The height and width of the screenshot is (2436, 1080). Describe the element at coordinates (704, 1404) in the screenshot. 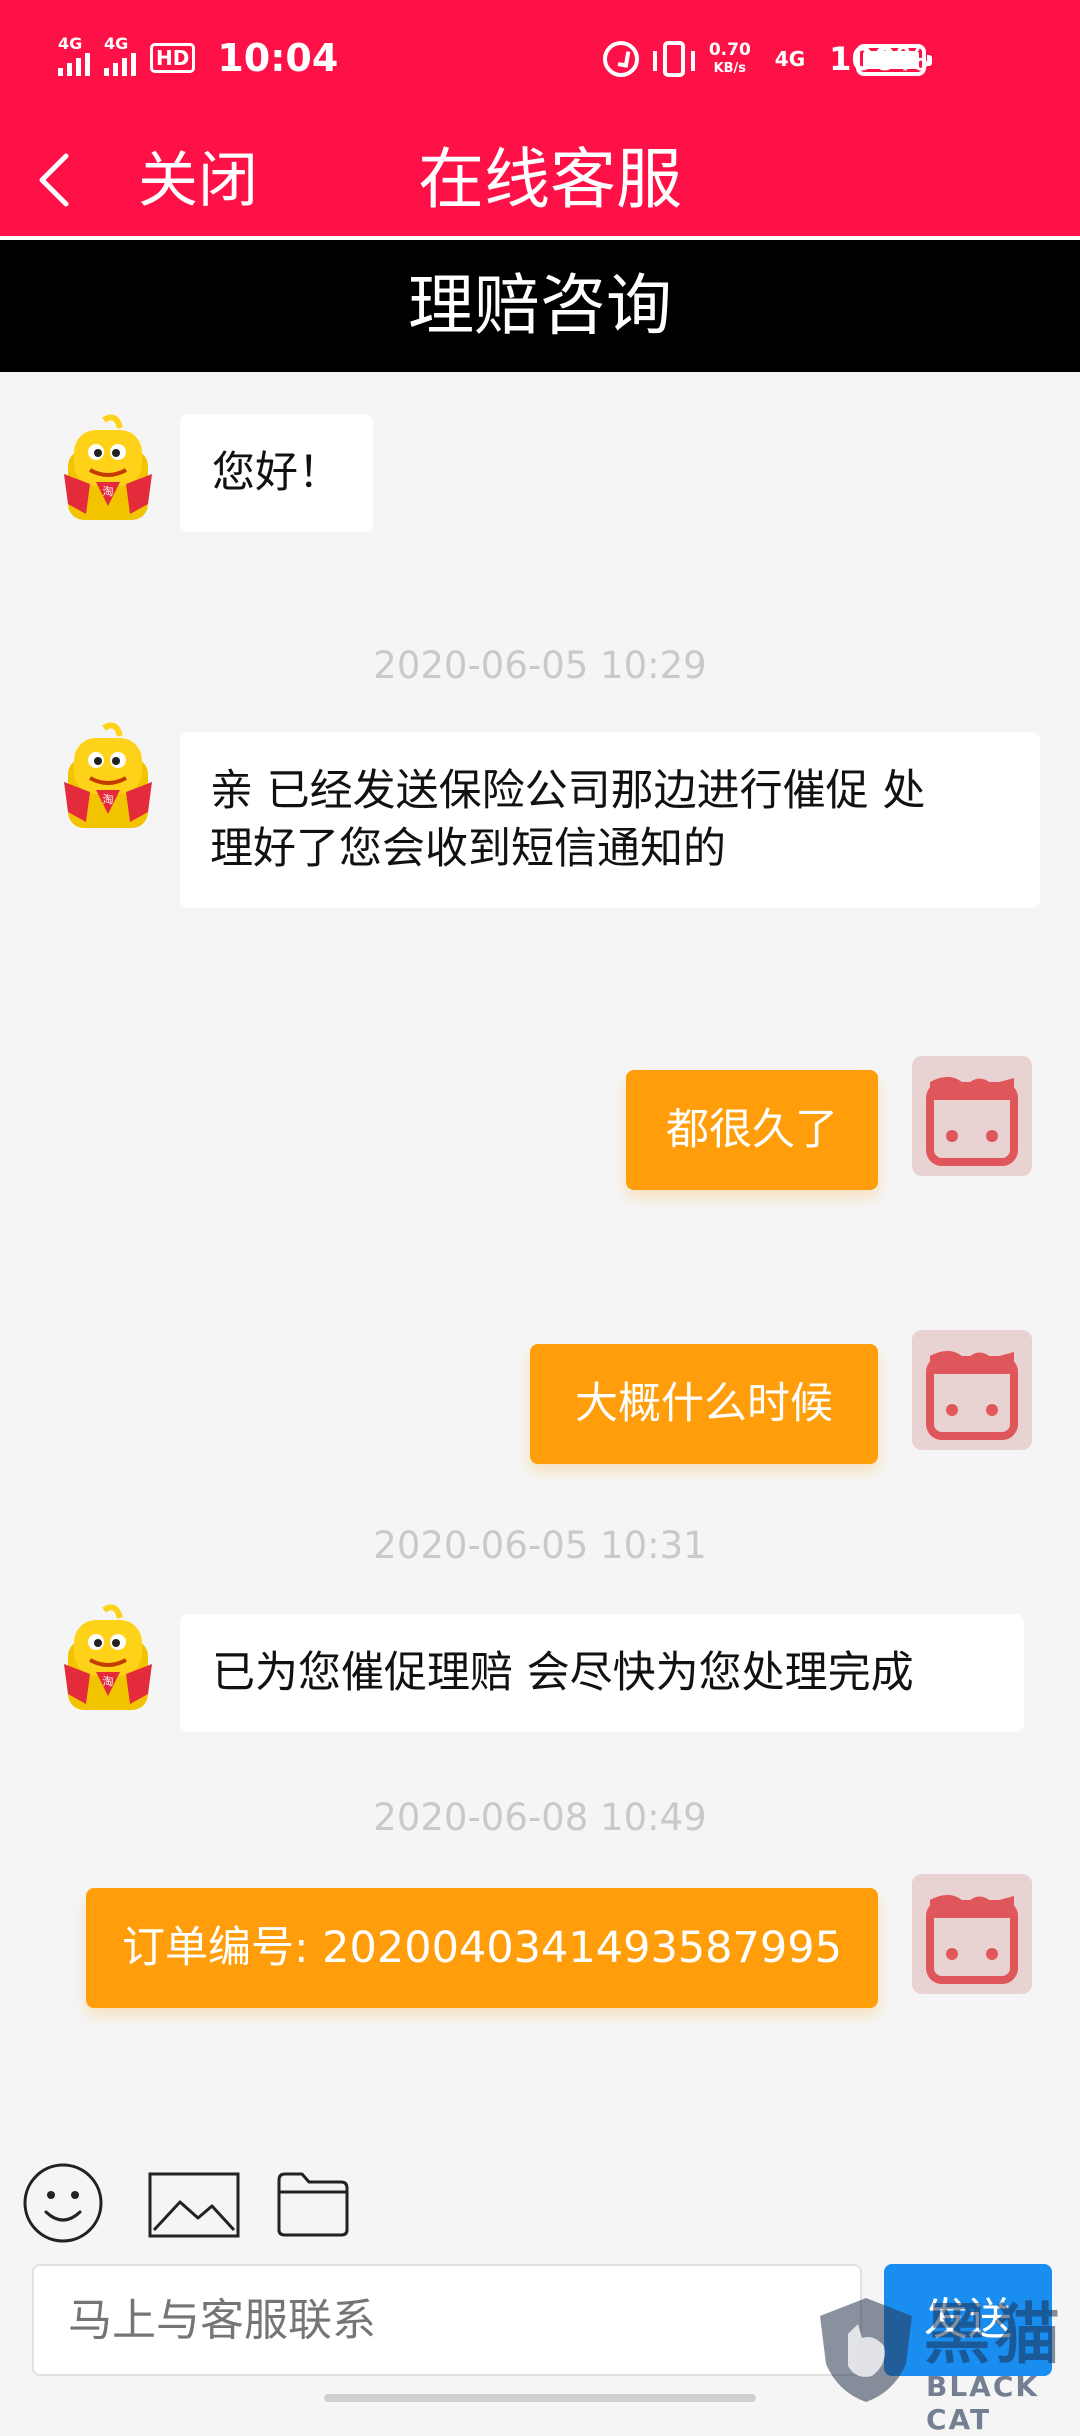

I see `user-message: 大概什么时候` at that location.